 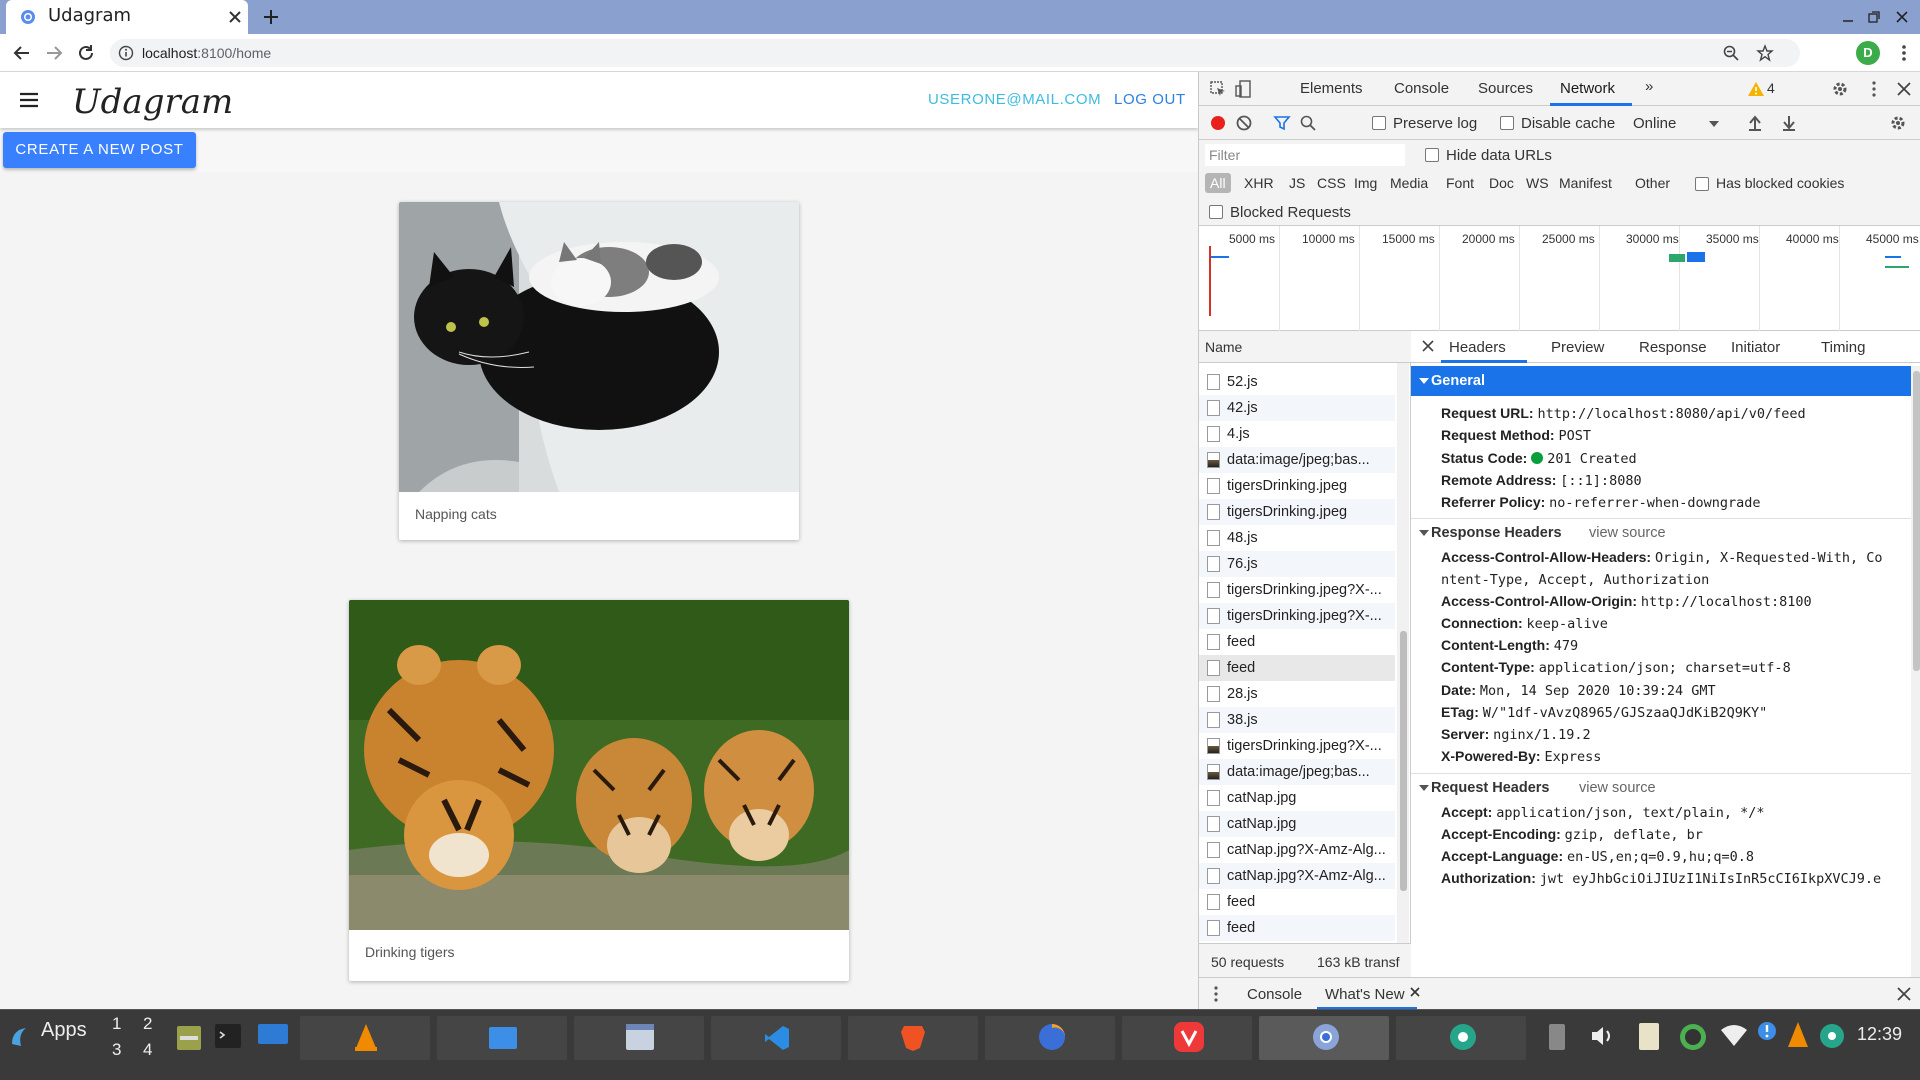 What do you see at coordinates (86, 53) in the screenshot?
I see `reload-icon` at bounding box center [86, 53].